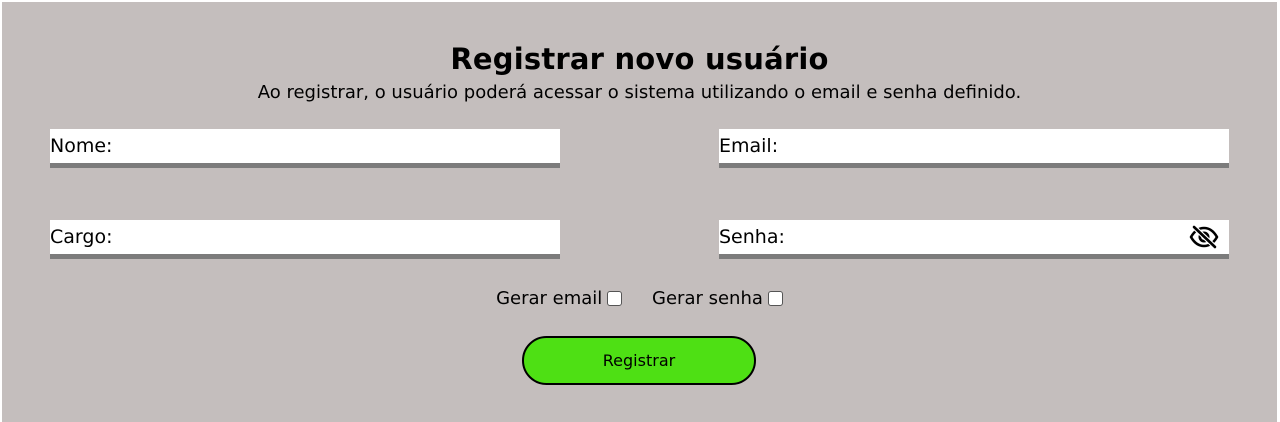  Describe the element at coordinates (639, 360) in the screenshot. I see `registrar-button: Registrar` at that location.